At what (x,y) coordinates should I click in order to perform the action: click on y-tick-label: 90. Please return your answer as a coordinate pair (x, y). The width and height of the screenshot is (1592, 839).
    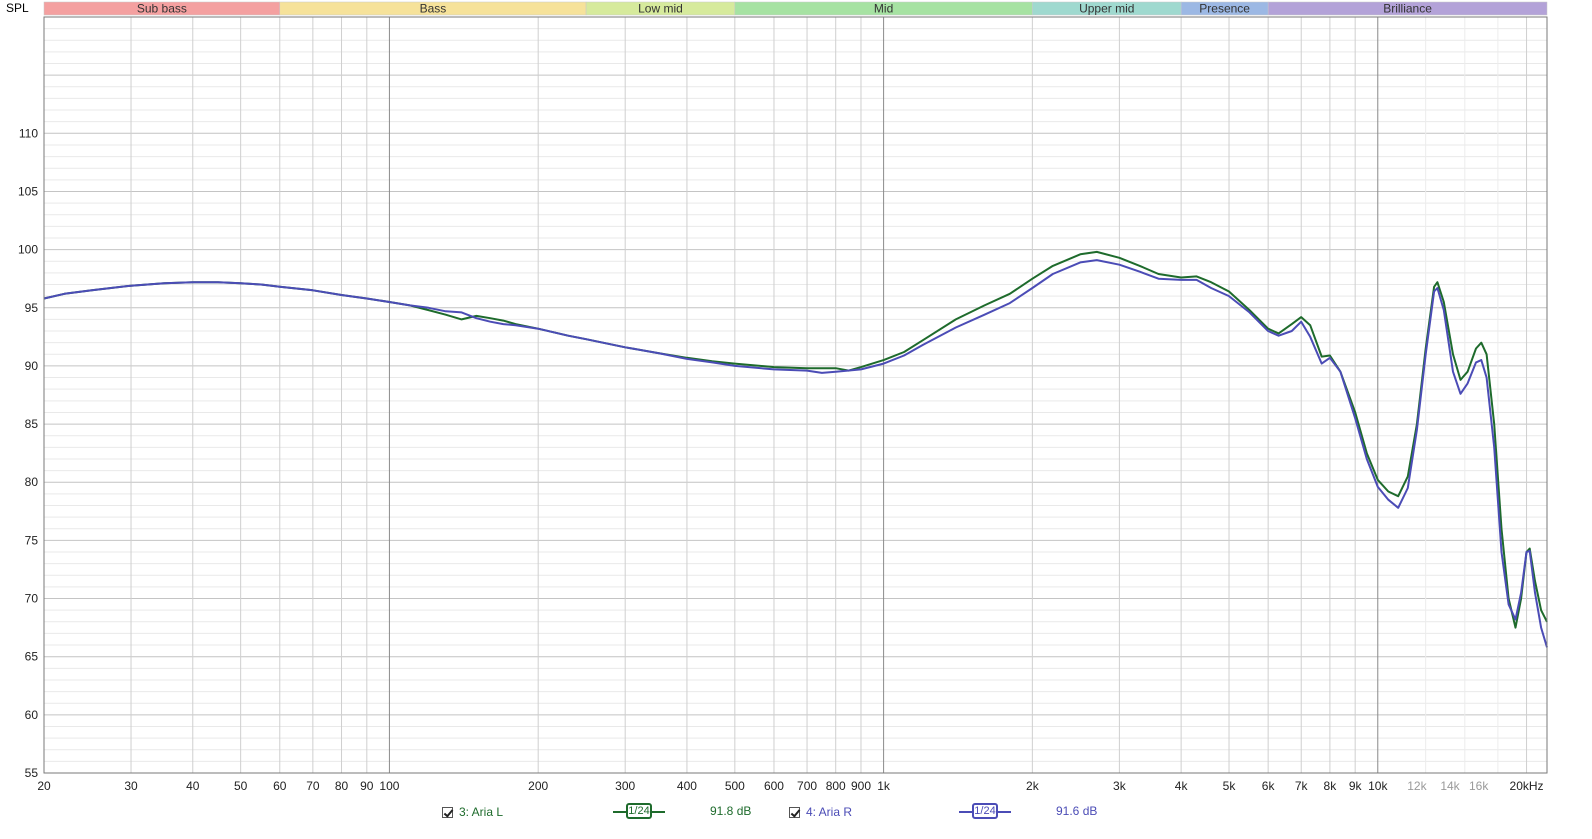
    Looking at the image, I should click on (32, 366).